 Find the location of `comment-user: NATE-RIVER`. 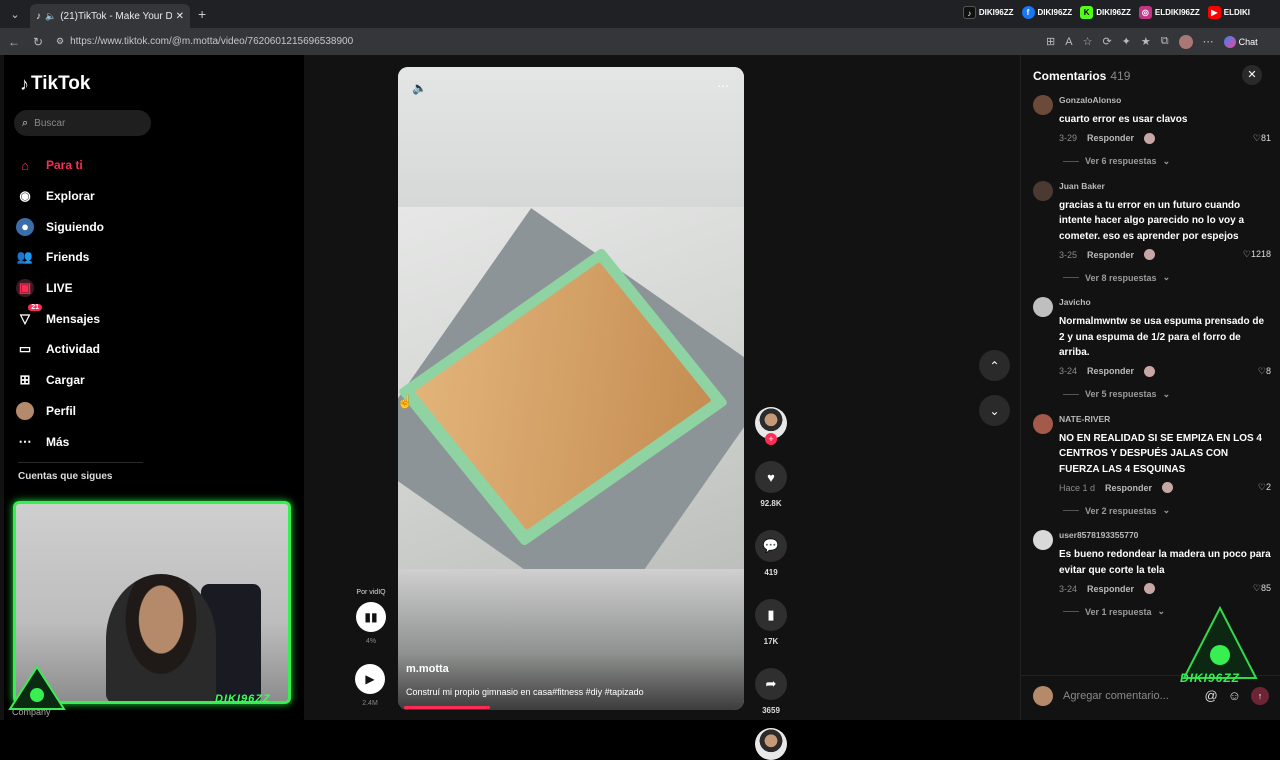

comment-user: NATE-RIVER is located at coordinates (1165, 419).